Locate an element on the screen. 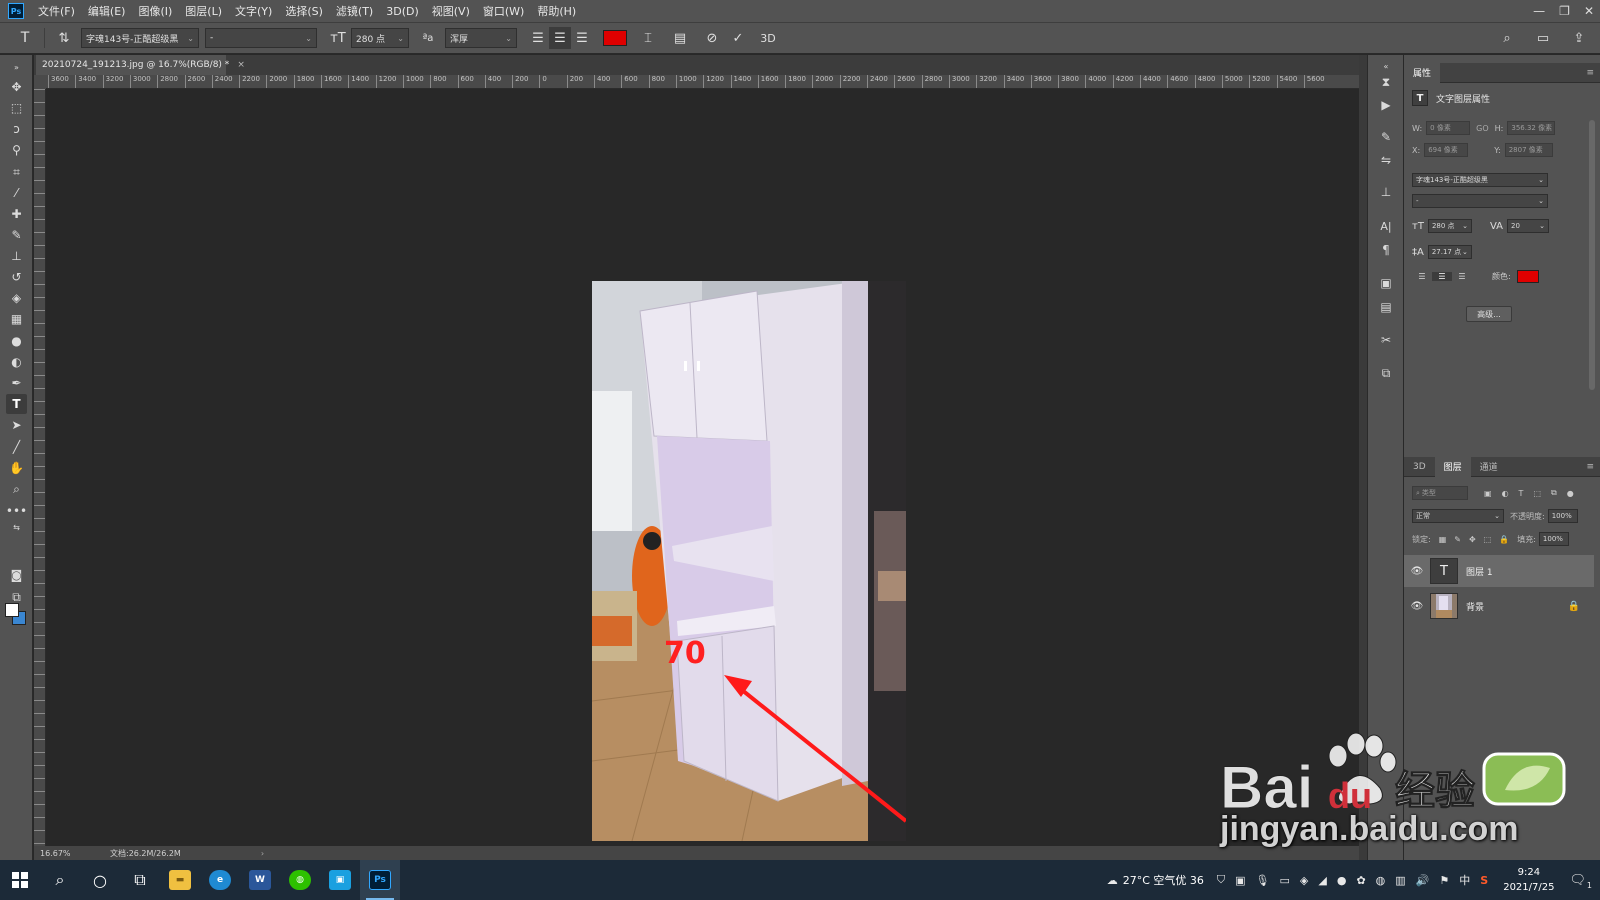  foreground-color-swatch is located at coordinates (12, 610).